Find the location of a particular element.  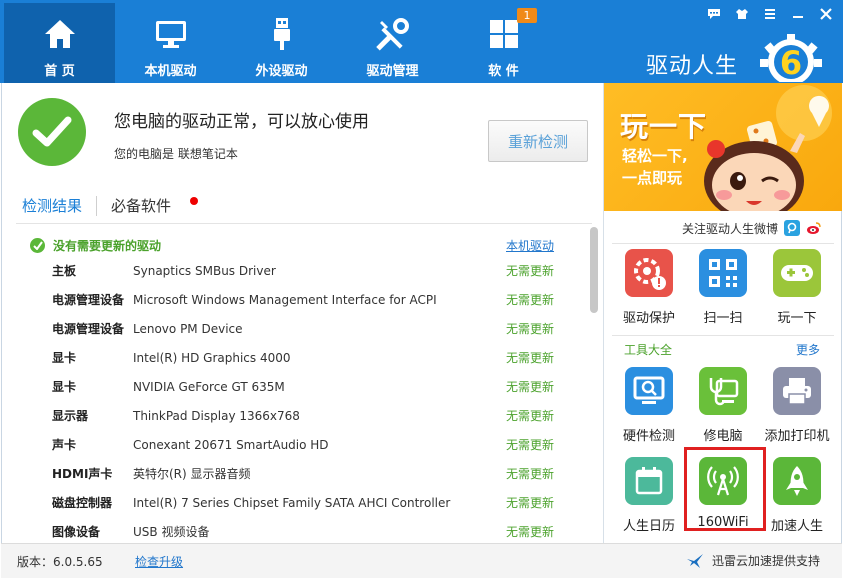

driver-protect-label: 驱动保护 is located at coordinates (648, 318).